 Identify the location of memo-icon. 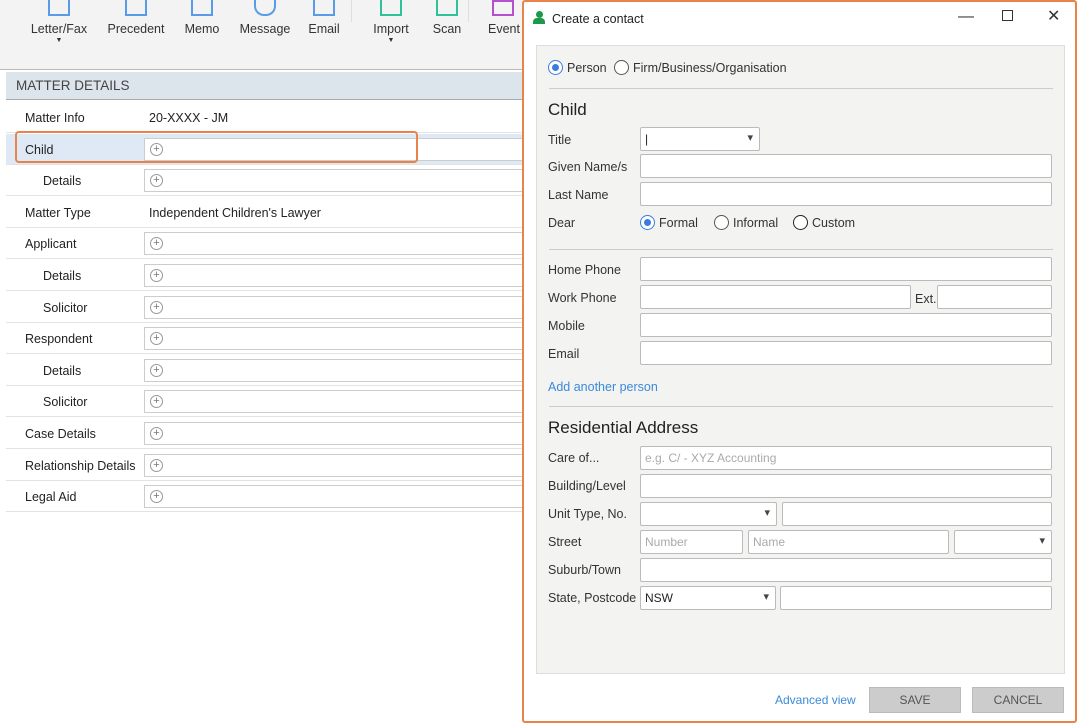
(202, 8).